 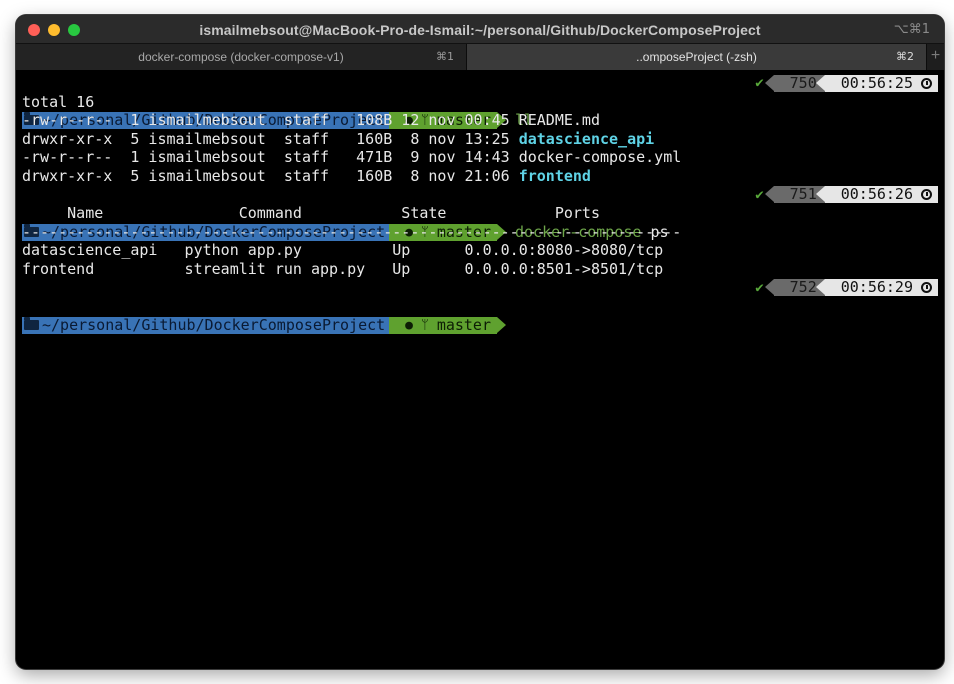 What do you see at coordinates (311, 213) in the screenshot?
I see `table-header: Name Command State Ports` at bounding box center [311, 213].